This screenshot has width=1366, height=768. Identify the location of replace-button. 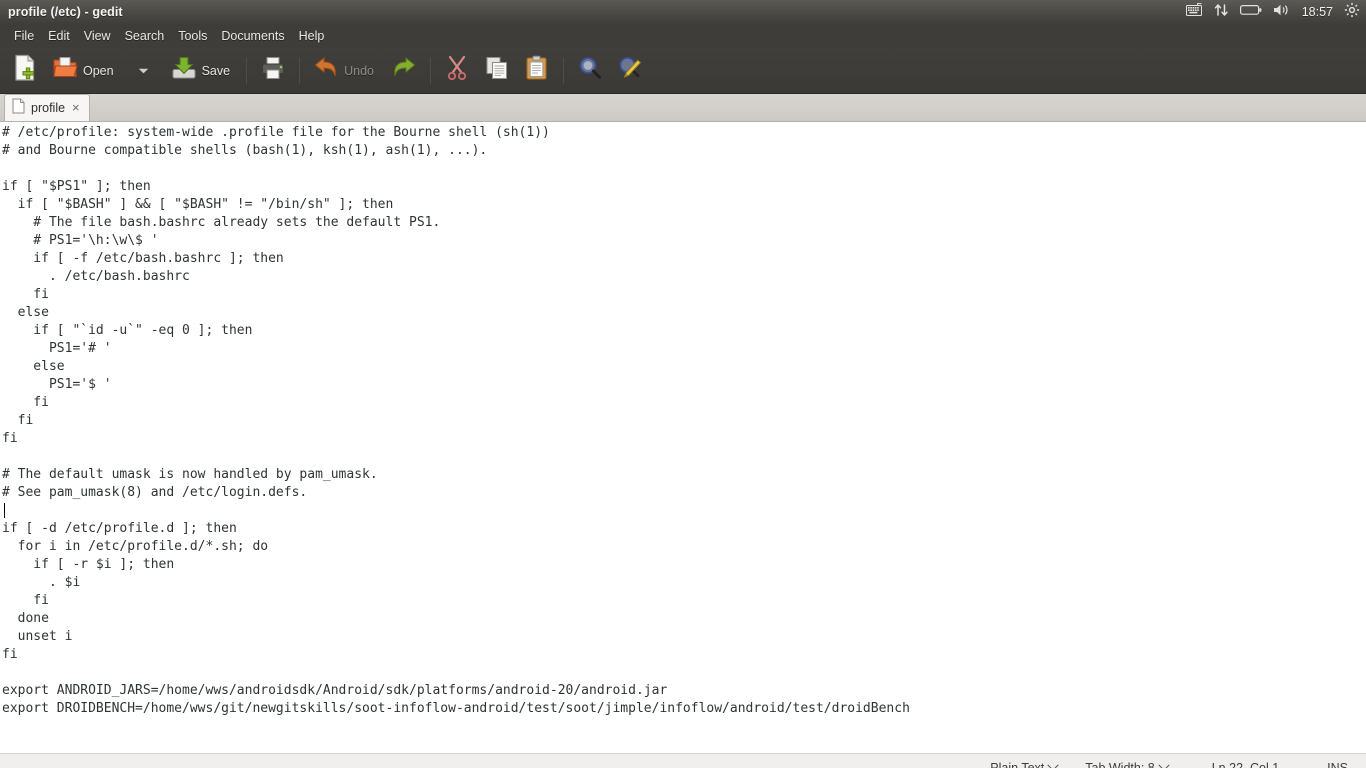
(630, 71).